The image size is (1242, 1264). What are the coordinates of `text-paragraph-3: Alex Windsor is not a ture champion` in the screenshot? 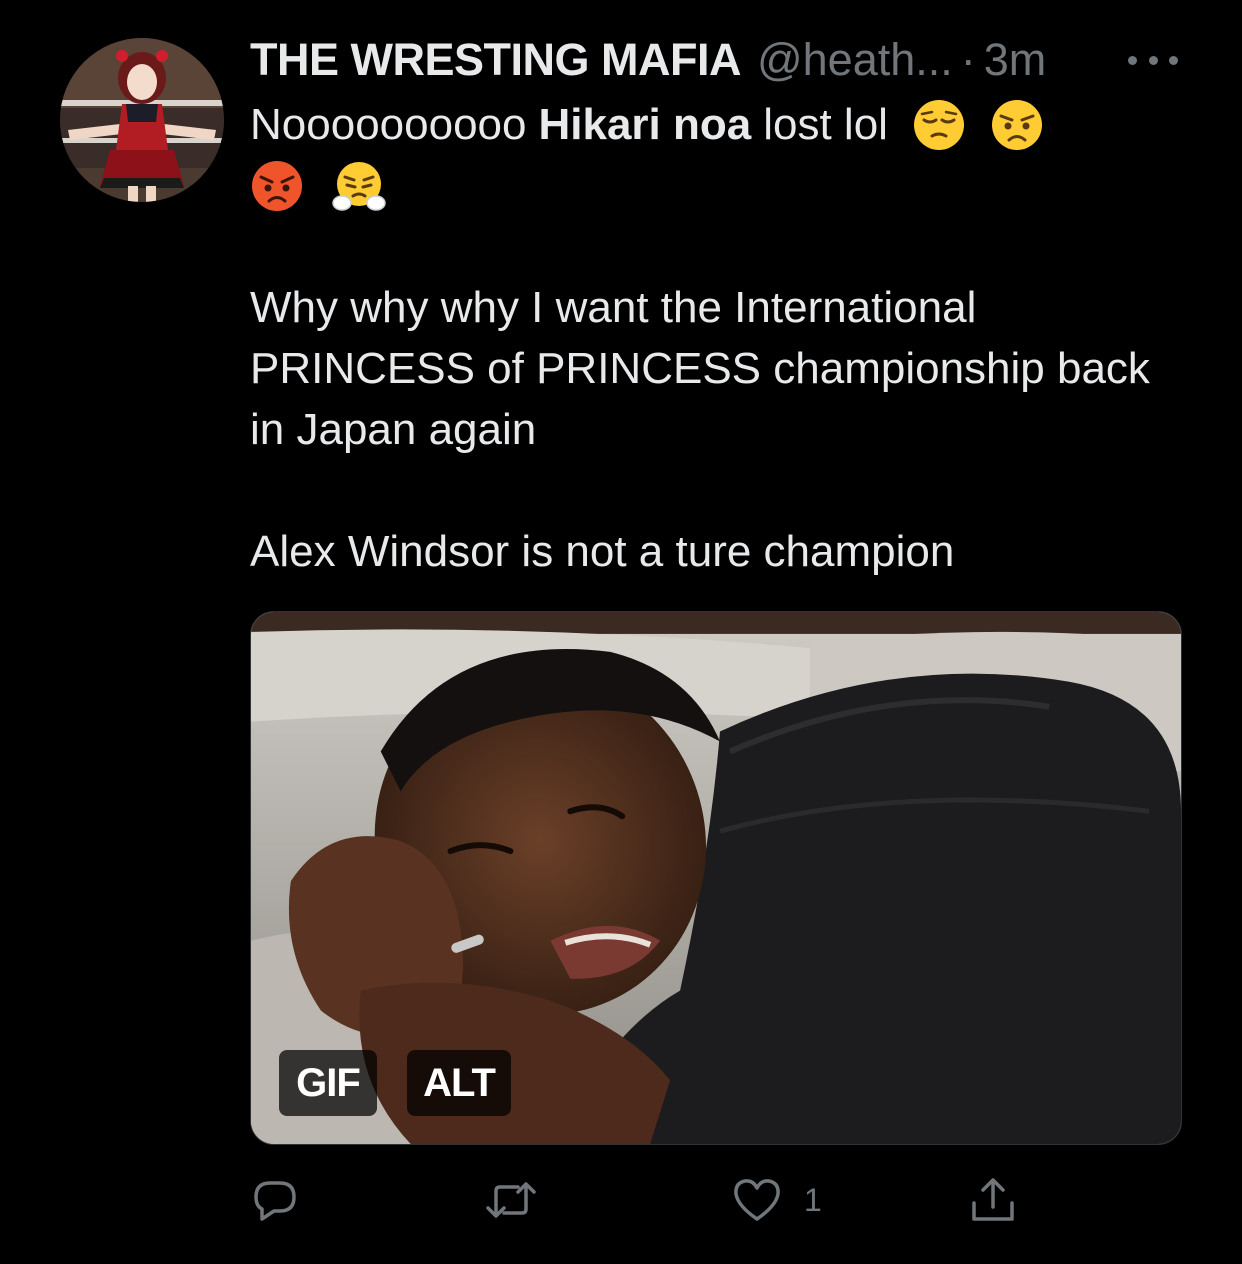 It's located at (602, 551).